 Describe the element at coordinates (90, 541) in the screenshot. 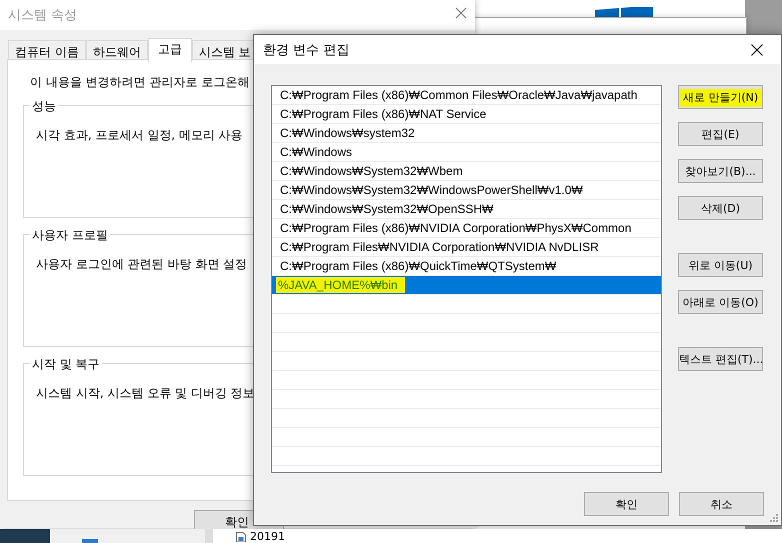

I see `desktop-icon` at that location.